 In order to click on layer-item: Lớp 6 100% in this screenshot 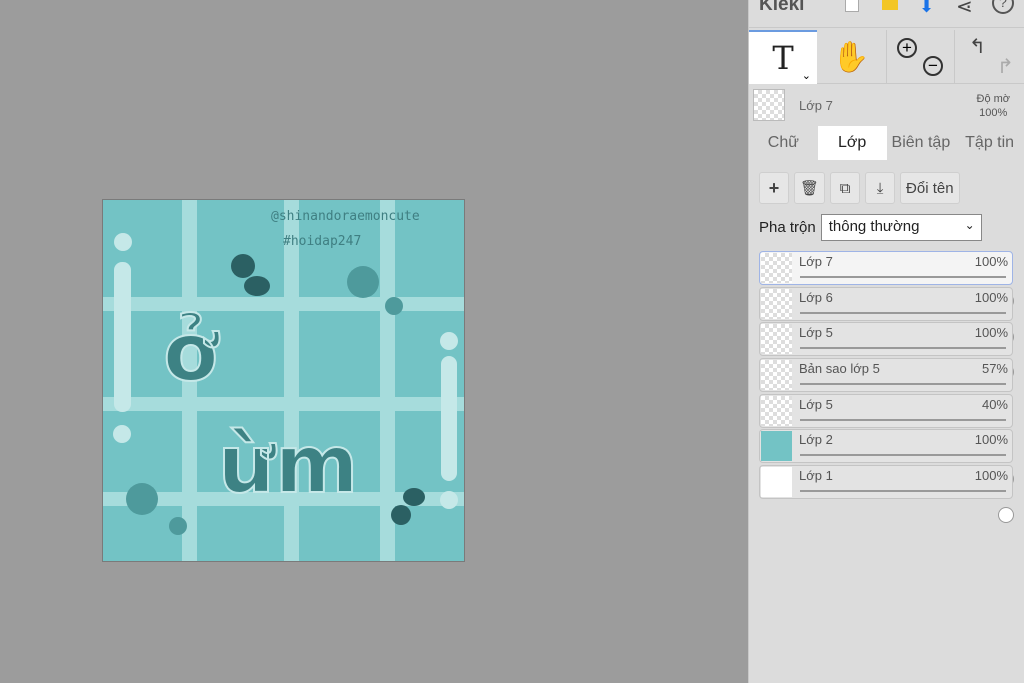, I will do `click(886, 315)`.